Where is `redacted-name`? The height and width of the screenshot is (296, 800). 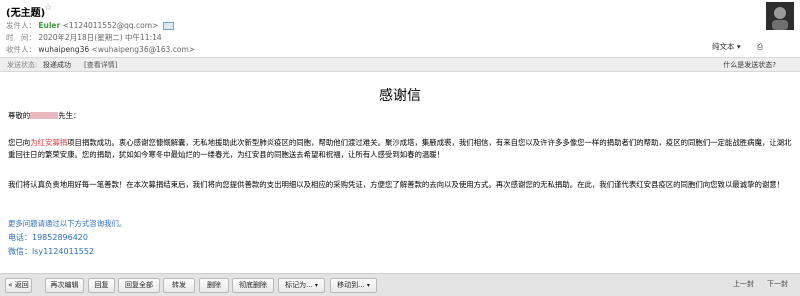
redacted-name is located at coordinates (44, 115).